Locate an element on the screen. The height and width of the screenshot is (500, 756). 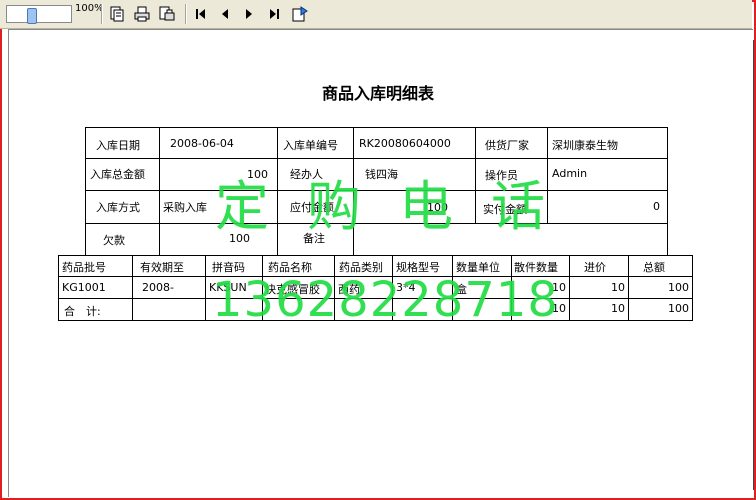
value-supplier: 深圳康泰生物 is located at coordinates (585, 145).